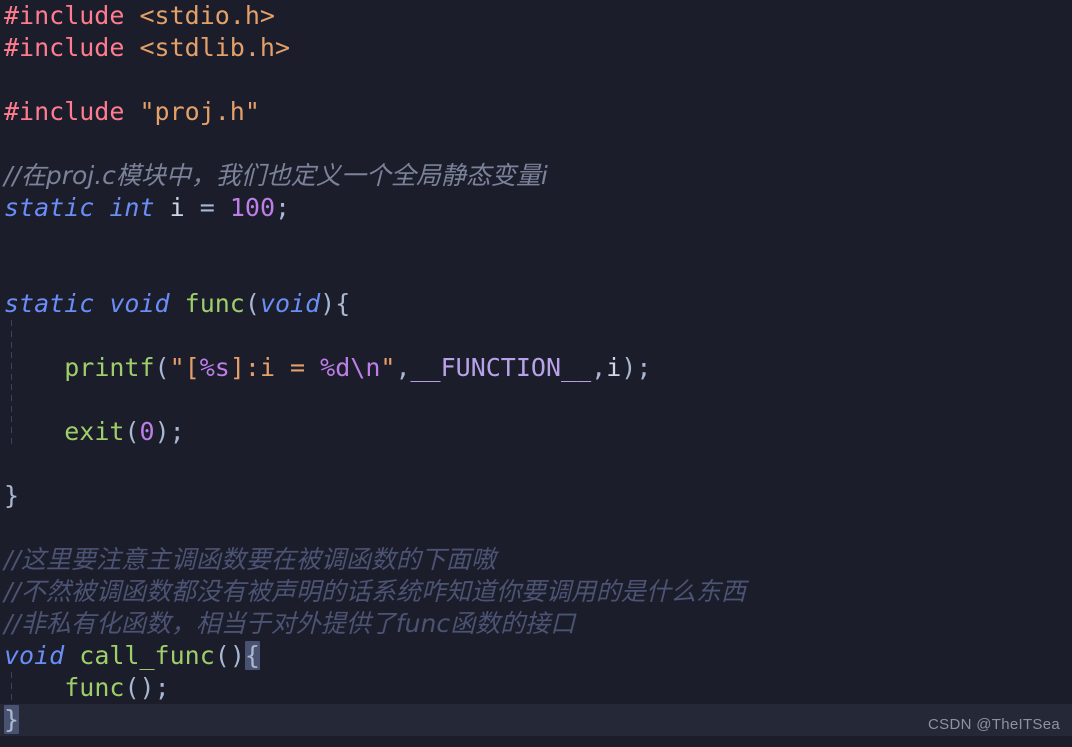 Image resolution: width=1072 pixels, height=747 pixels. Describe the element at coordinates (109, 367) in the screenshot. I see `token-function-printf: printf` at that location.